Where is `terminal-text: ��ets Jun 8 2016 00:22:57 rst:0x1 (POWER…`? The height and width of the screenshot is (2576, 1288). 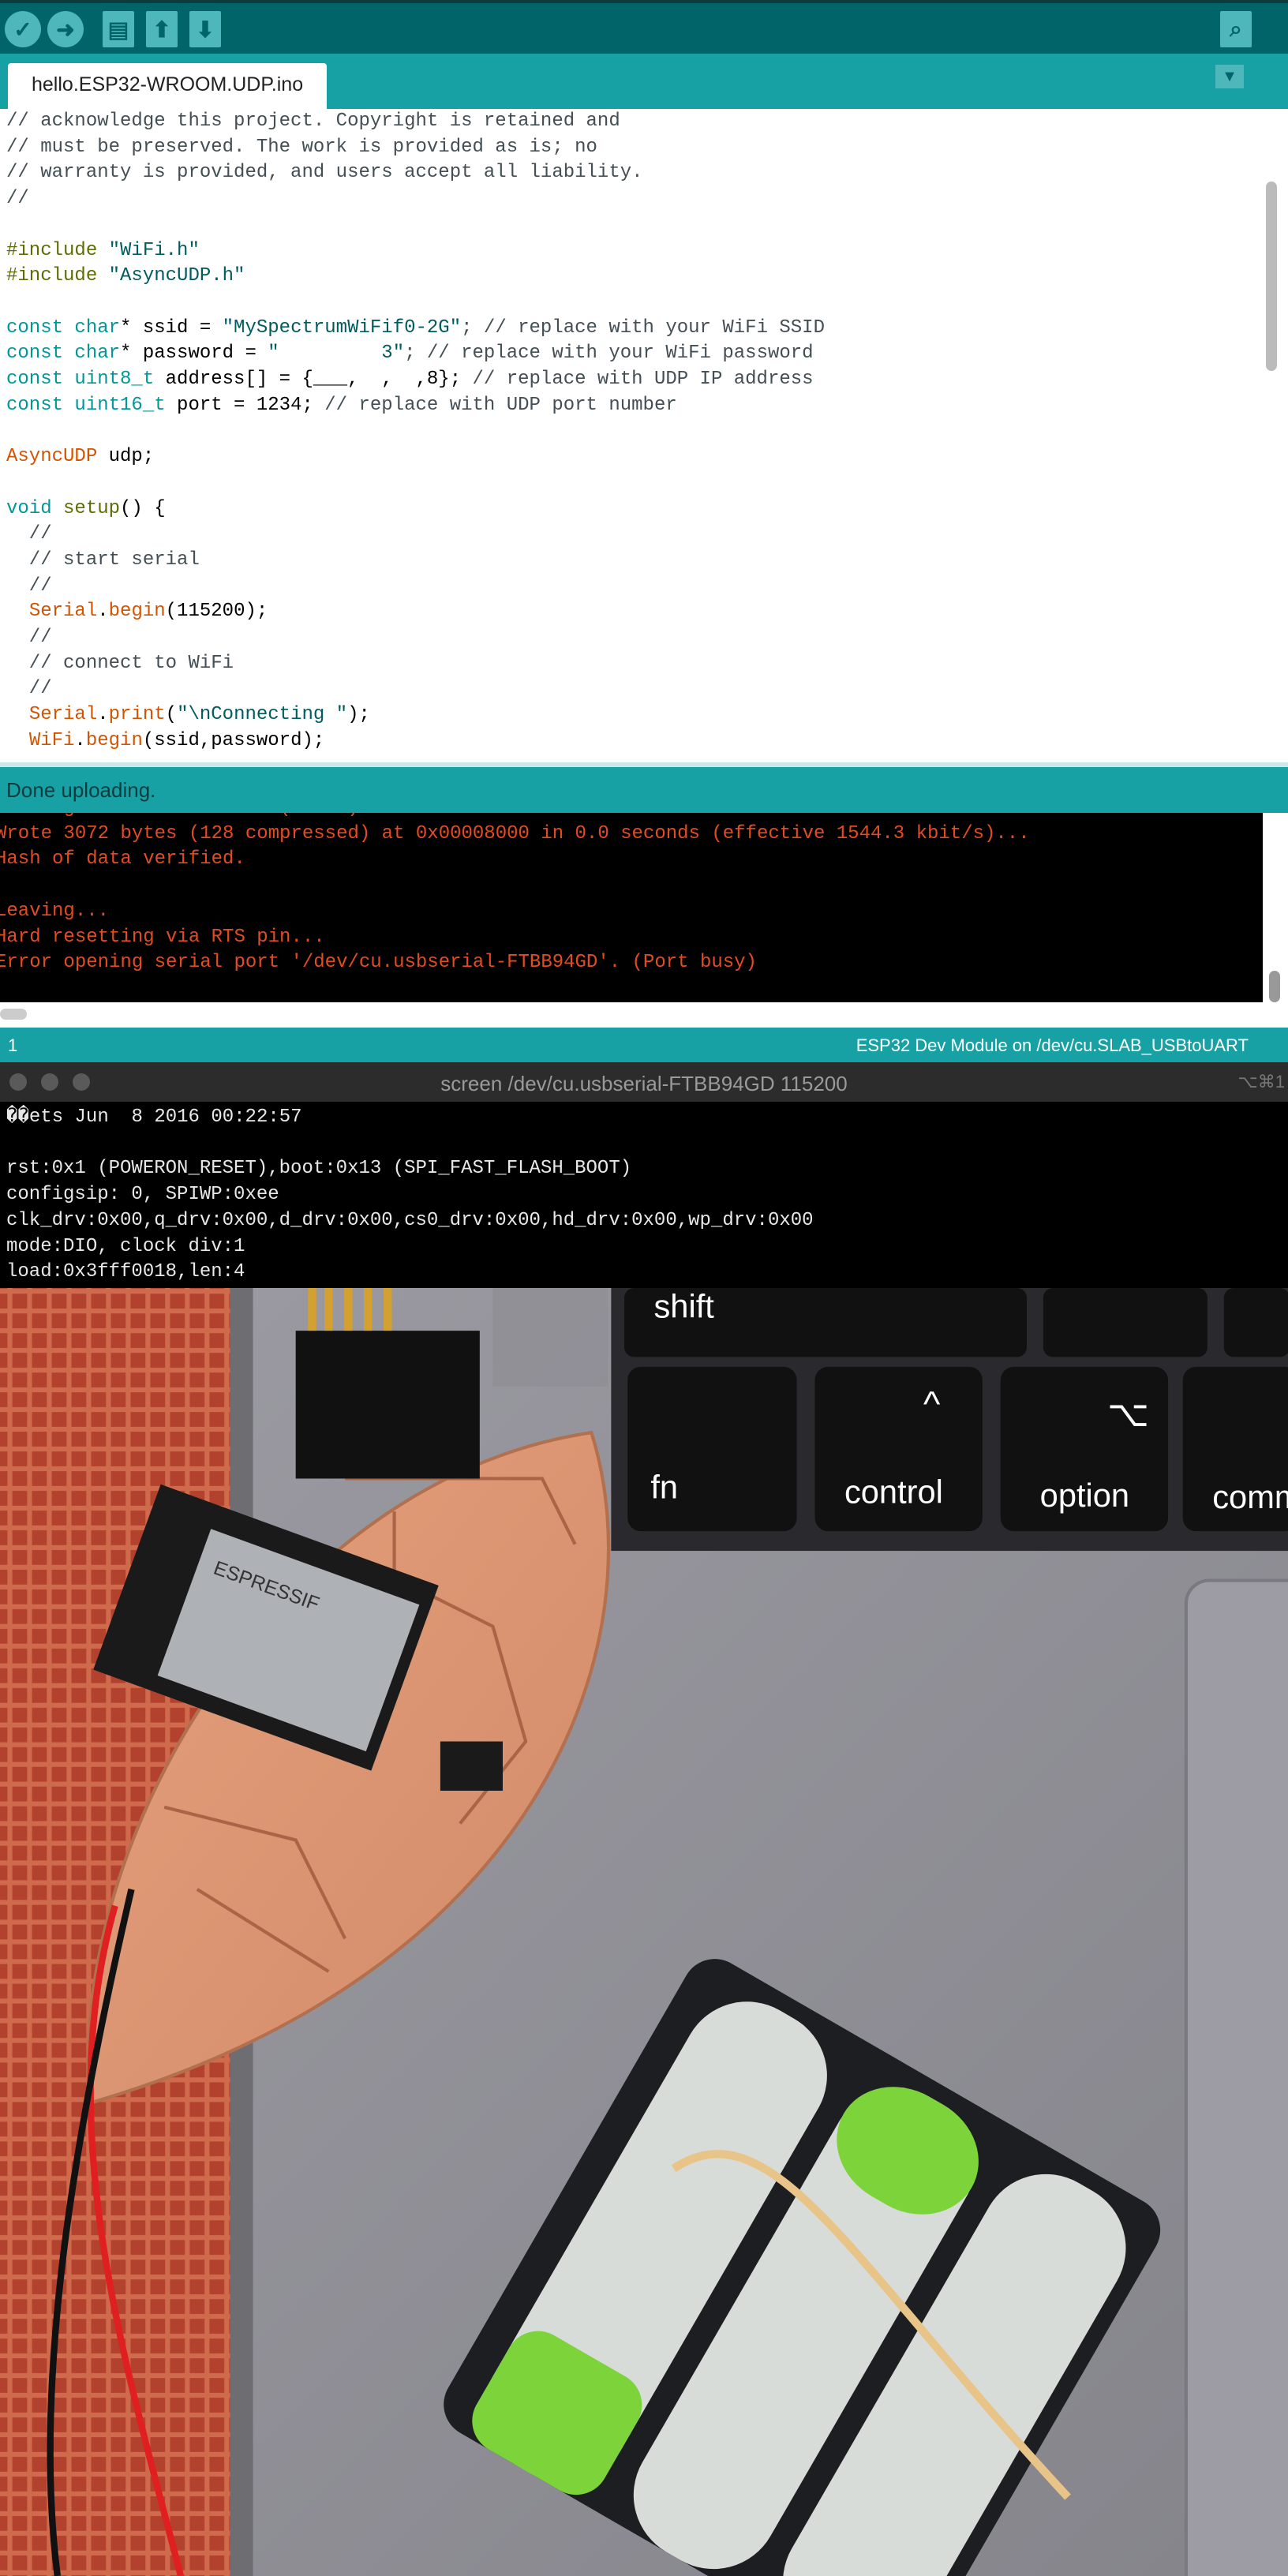
terminal-text: ��ets Jun 8 2016 00:22:57 rst:0x1 (POWER… is located at coordinates (410, 1195).